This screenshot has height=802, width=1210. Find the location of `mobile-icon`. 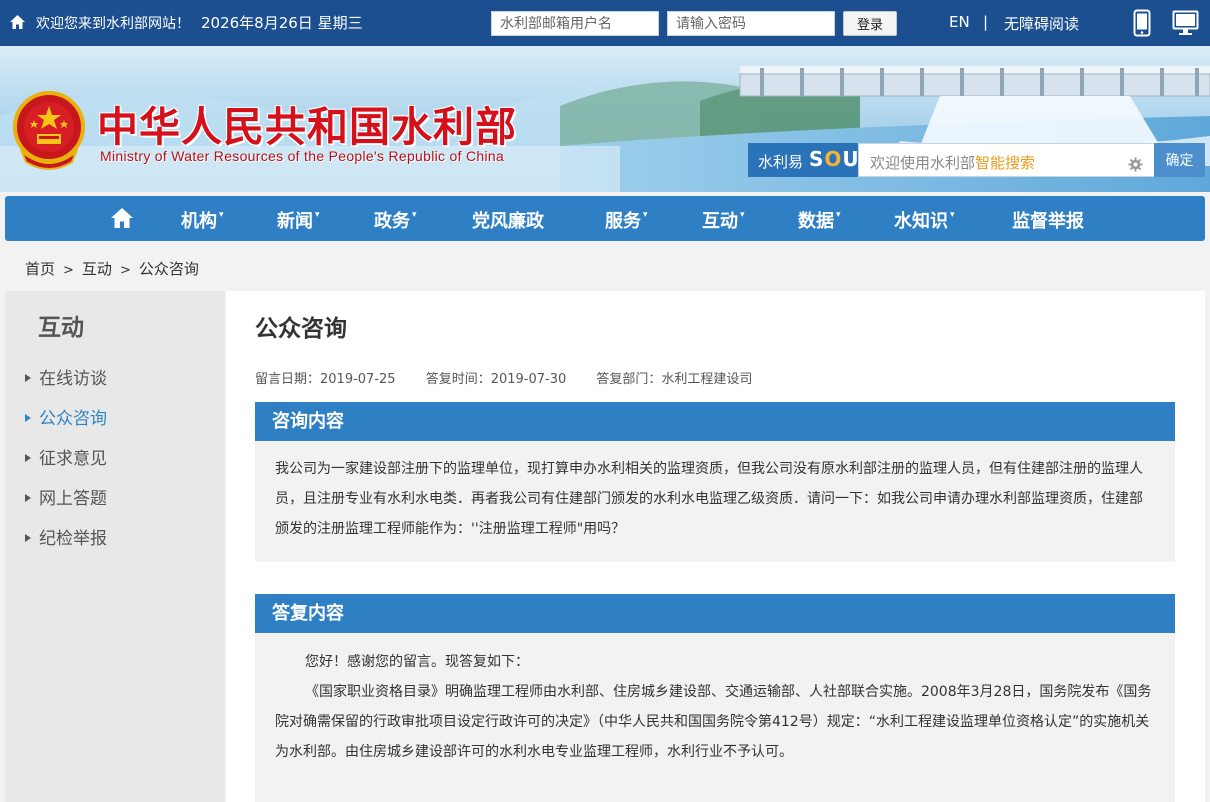

mobile-icon is located at coordinates (1142, 23).